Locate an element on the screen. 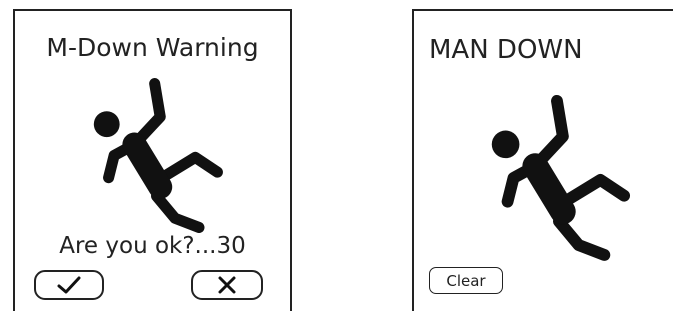  checkmark-icon is located at coordinates (69, 285).